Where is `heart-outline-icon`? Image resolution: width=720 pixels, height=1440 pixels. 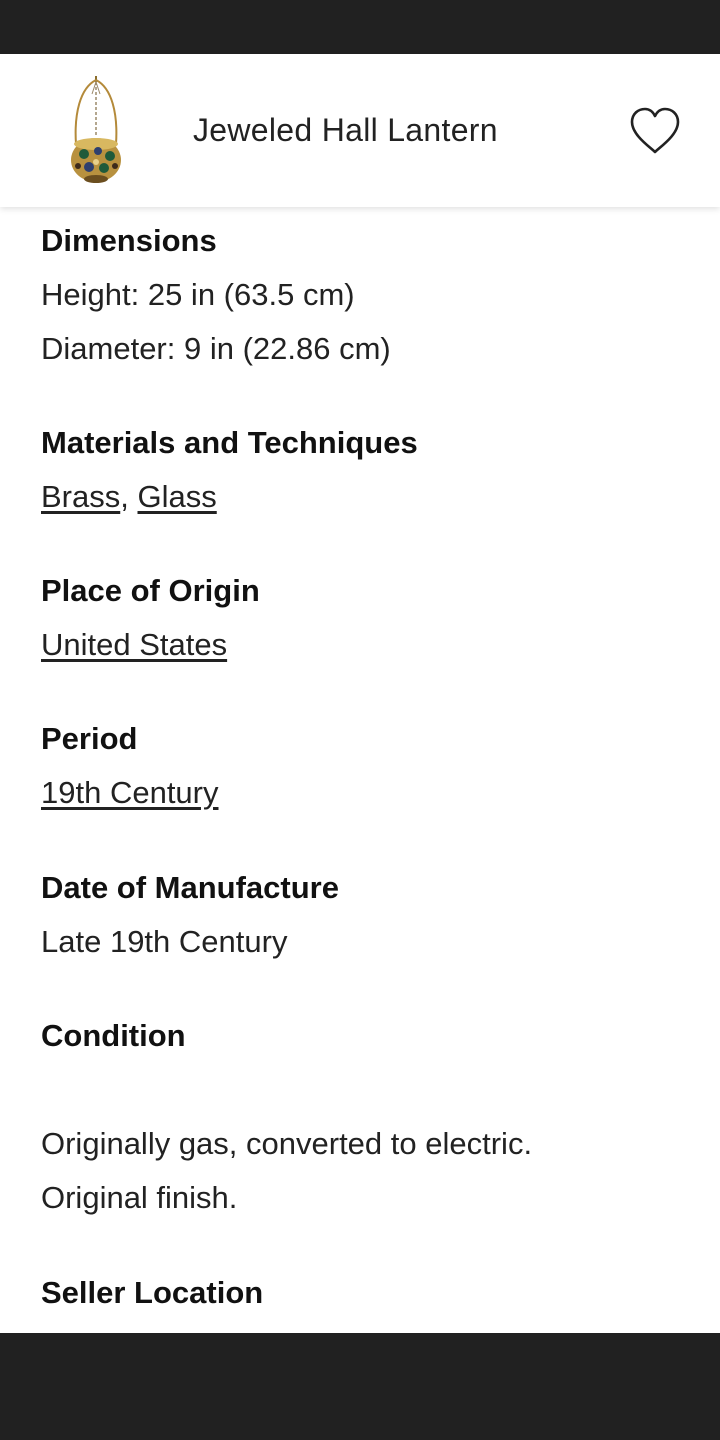
heart-outline-icon is located at coordinates (655, 130).